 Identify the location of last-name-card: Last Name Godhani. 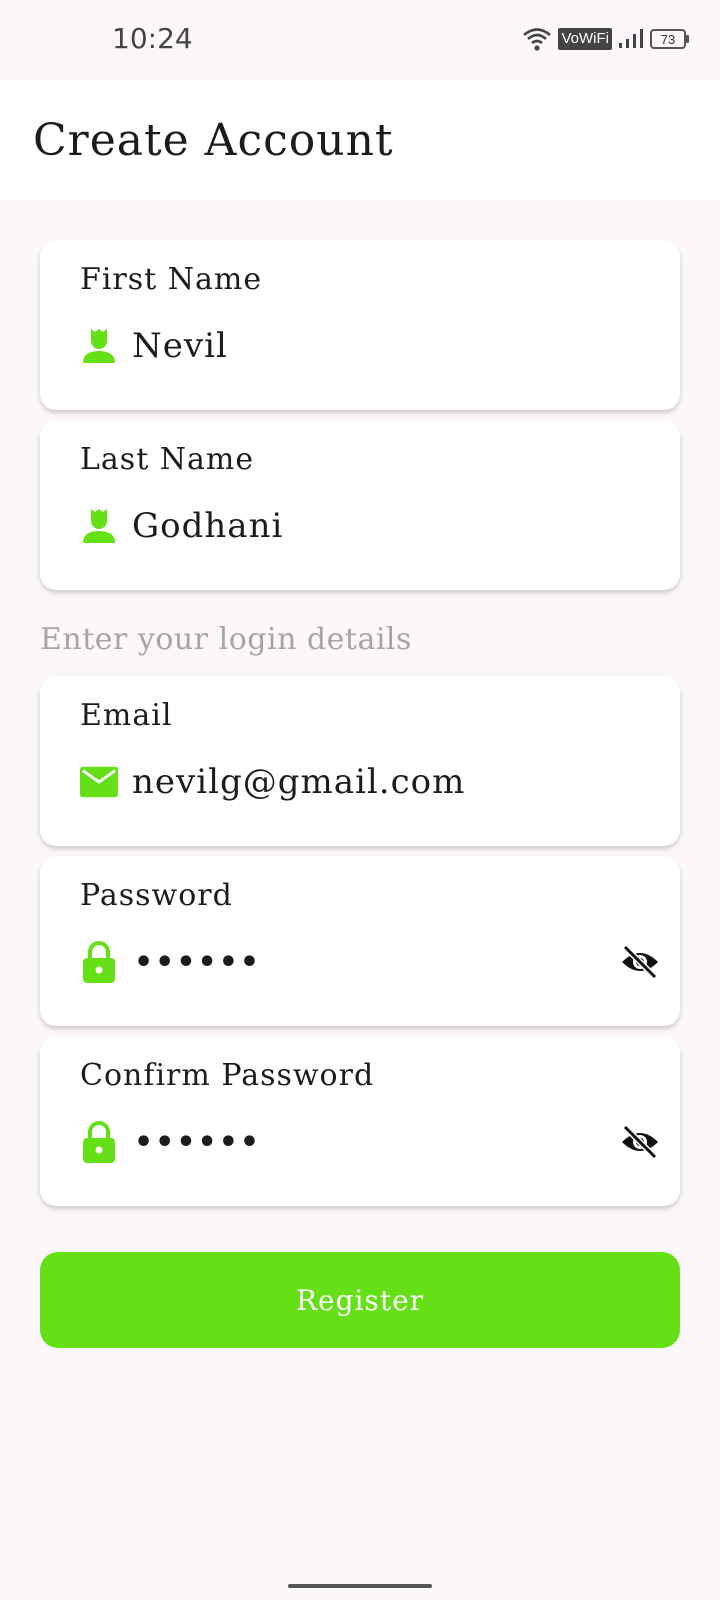
(360, 505).